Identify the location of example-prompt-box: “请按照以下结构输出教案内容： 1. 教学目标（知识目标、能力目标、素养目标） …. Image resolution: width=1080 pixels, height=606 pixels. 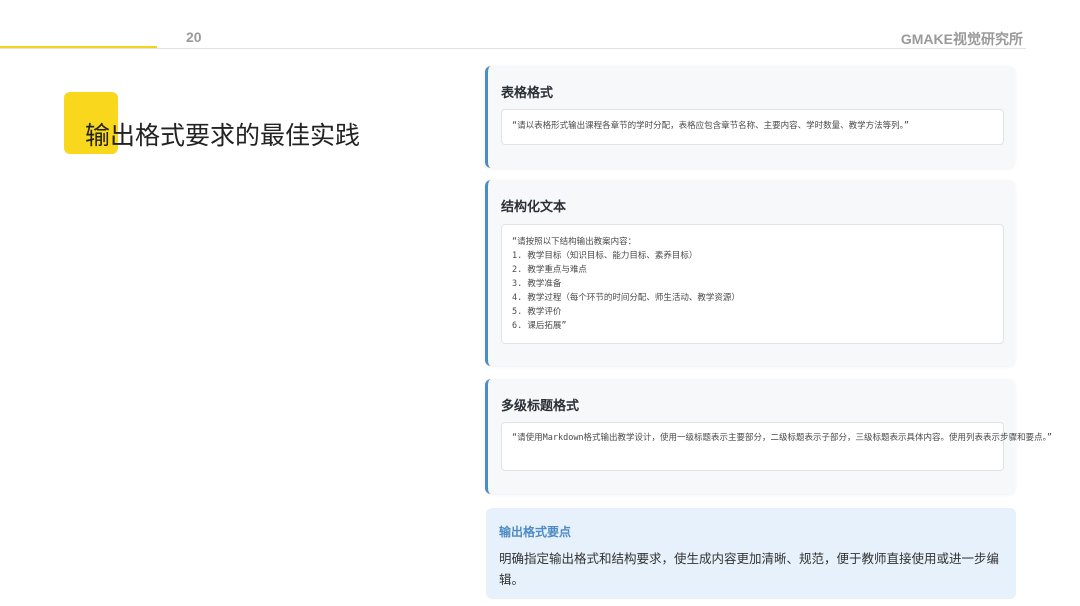
(752, 284).